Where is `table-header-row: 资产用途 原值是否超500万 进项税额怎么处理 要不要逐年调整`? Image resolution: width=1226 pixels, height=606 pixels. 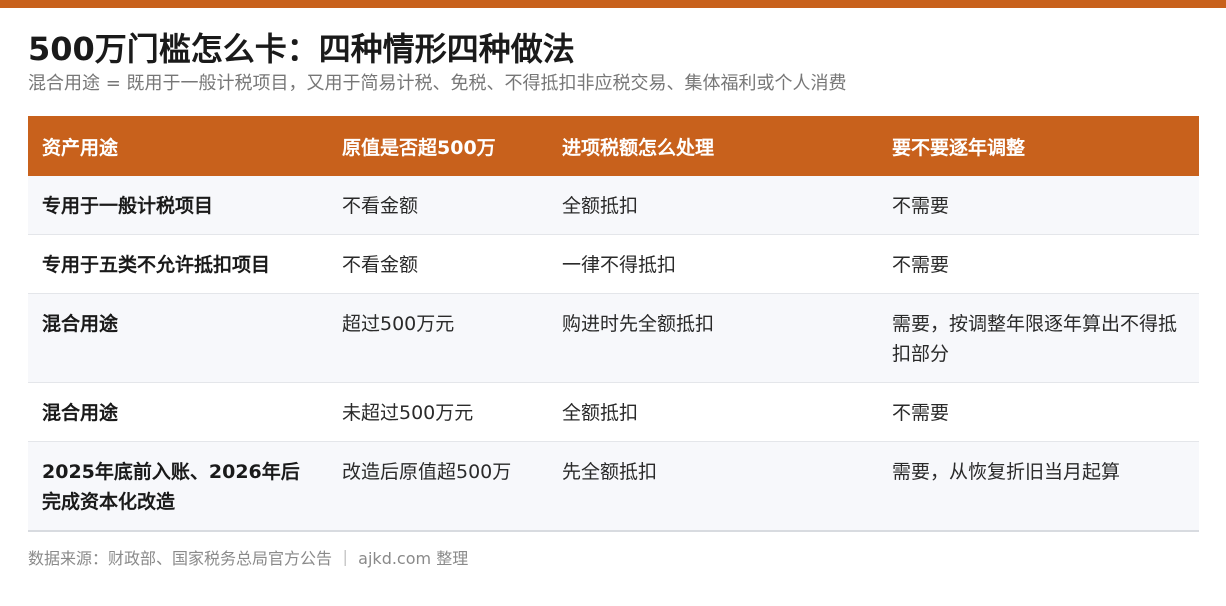 table-header-row: 资产用途 原值是否超500万 进项税额怎么处理 要不要逐年调整 is located at coordinates (613, 146).